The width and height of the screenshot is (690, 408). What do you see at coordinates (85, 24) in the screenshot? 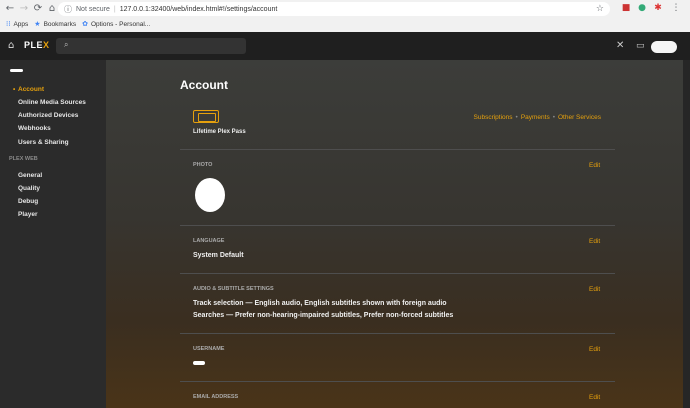
I see `gear-icon: ✿` at bounding box center [85, 24].